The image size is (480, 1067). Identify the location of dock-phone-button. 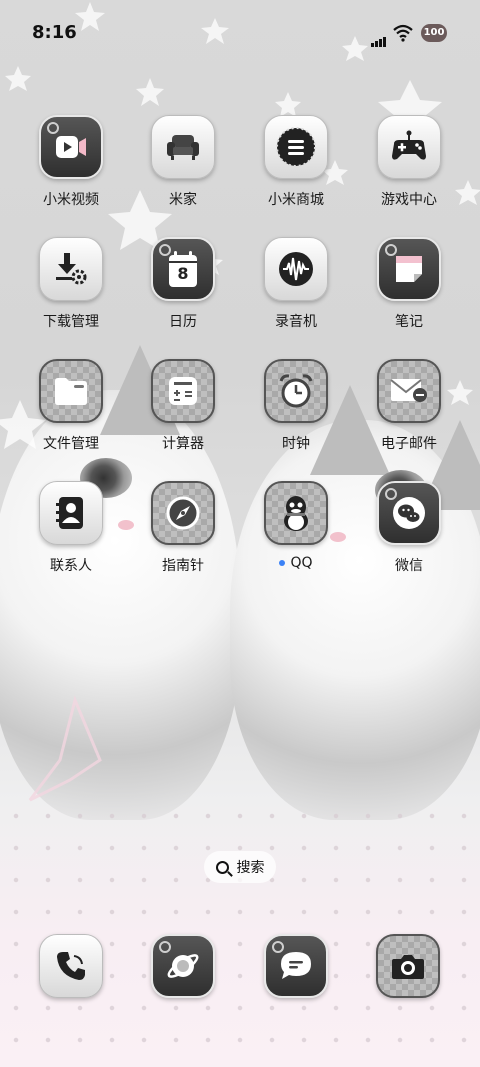
(71, 966).